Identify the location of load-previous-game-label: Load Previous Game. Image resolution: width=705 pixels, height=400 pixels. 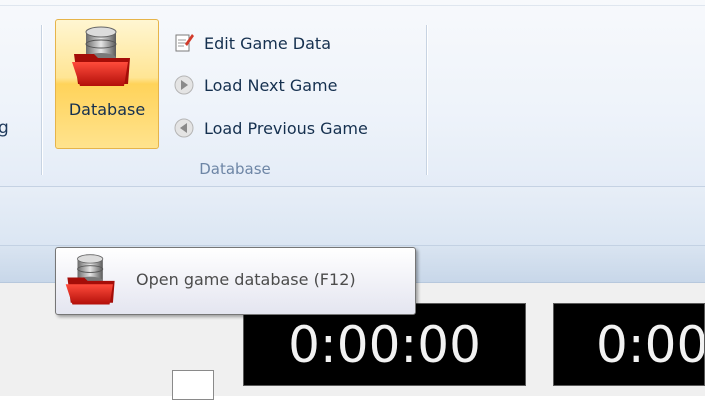
(286, 128).